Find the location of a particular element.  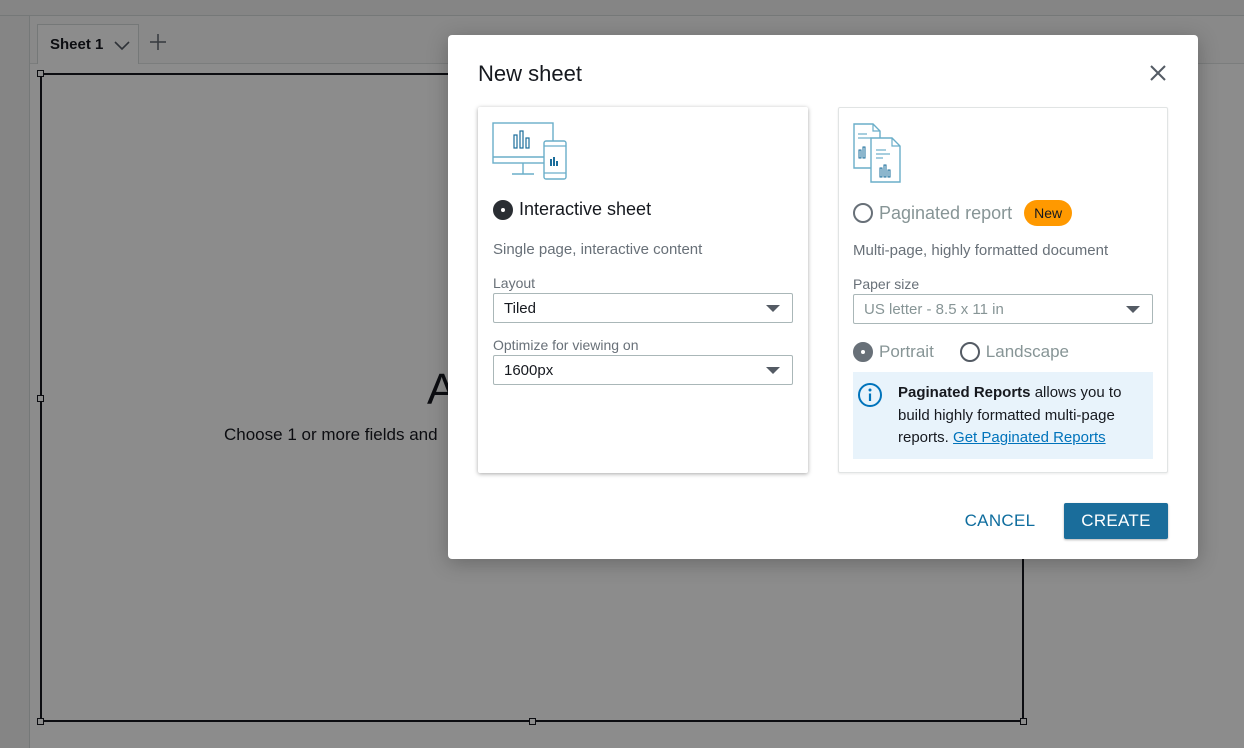

close-icon is located at coordinates (1158, 73).